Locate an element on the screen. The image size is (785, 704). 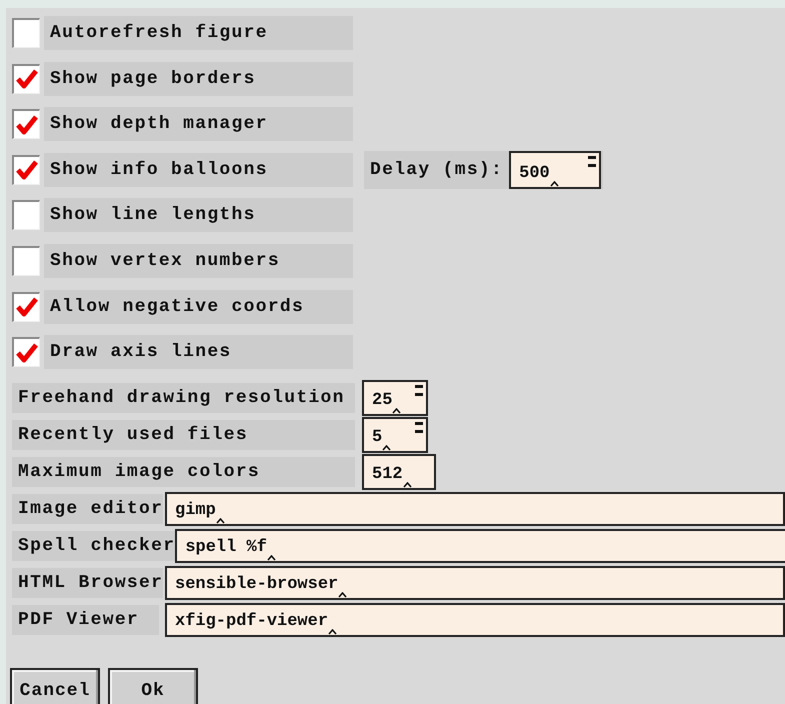
option-label: Show depth manager is located at coordinates (198, 124).